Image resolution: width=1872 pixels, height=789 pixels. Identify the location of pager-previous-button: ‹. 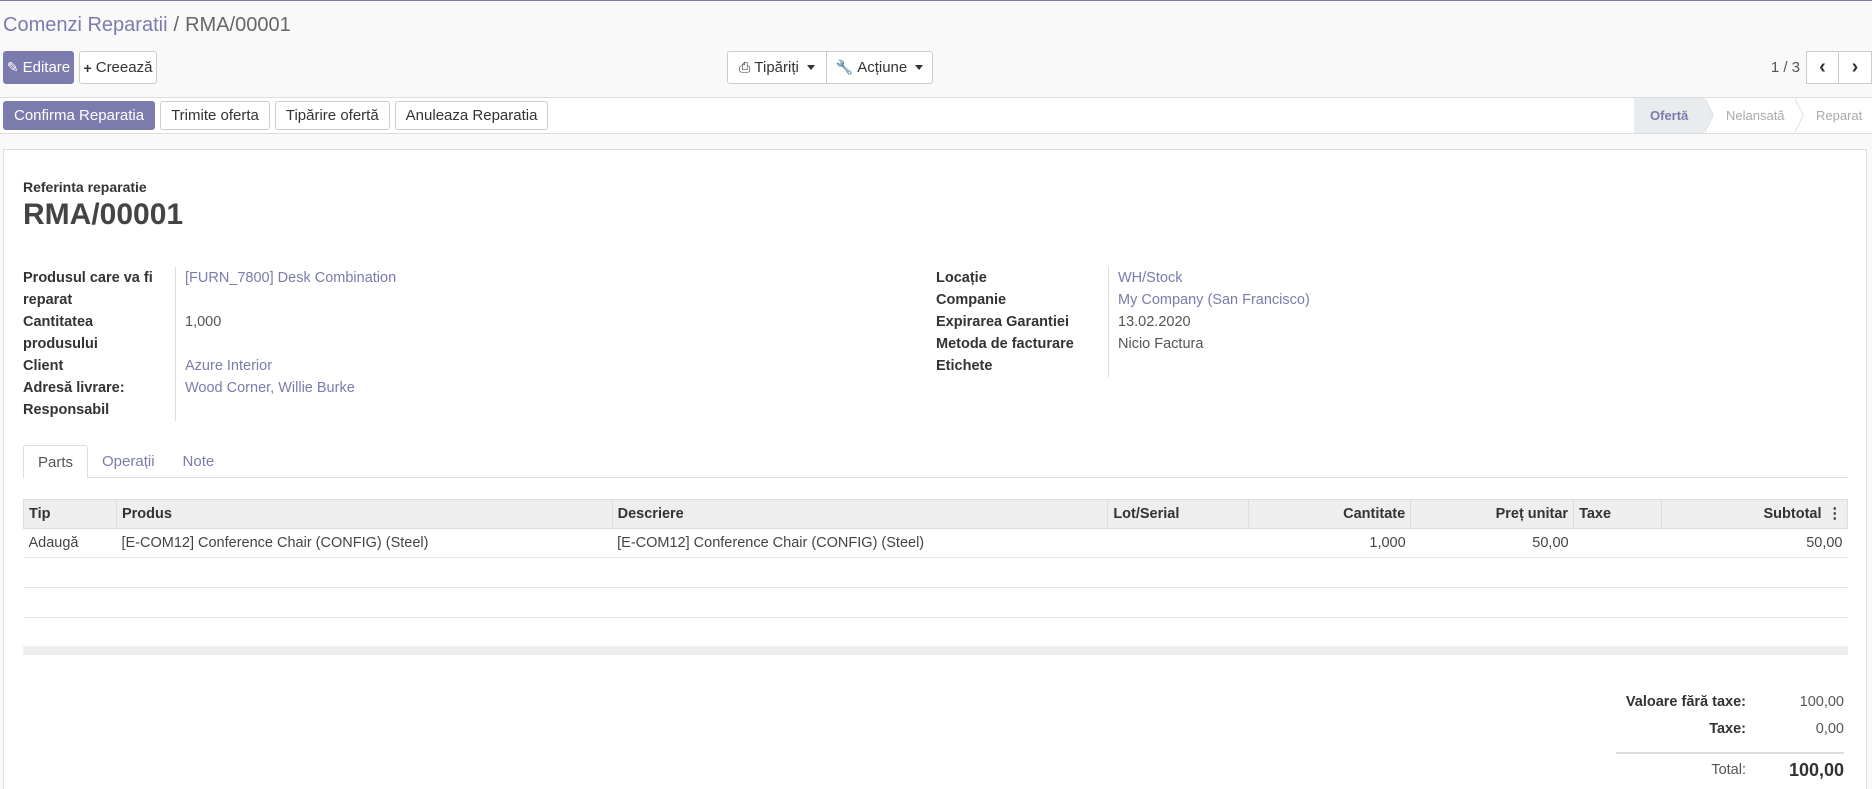
(1822, 67).